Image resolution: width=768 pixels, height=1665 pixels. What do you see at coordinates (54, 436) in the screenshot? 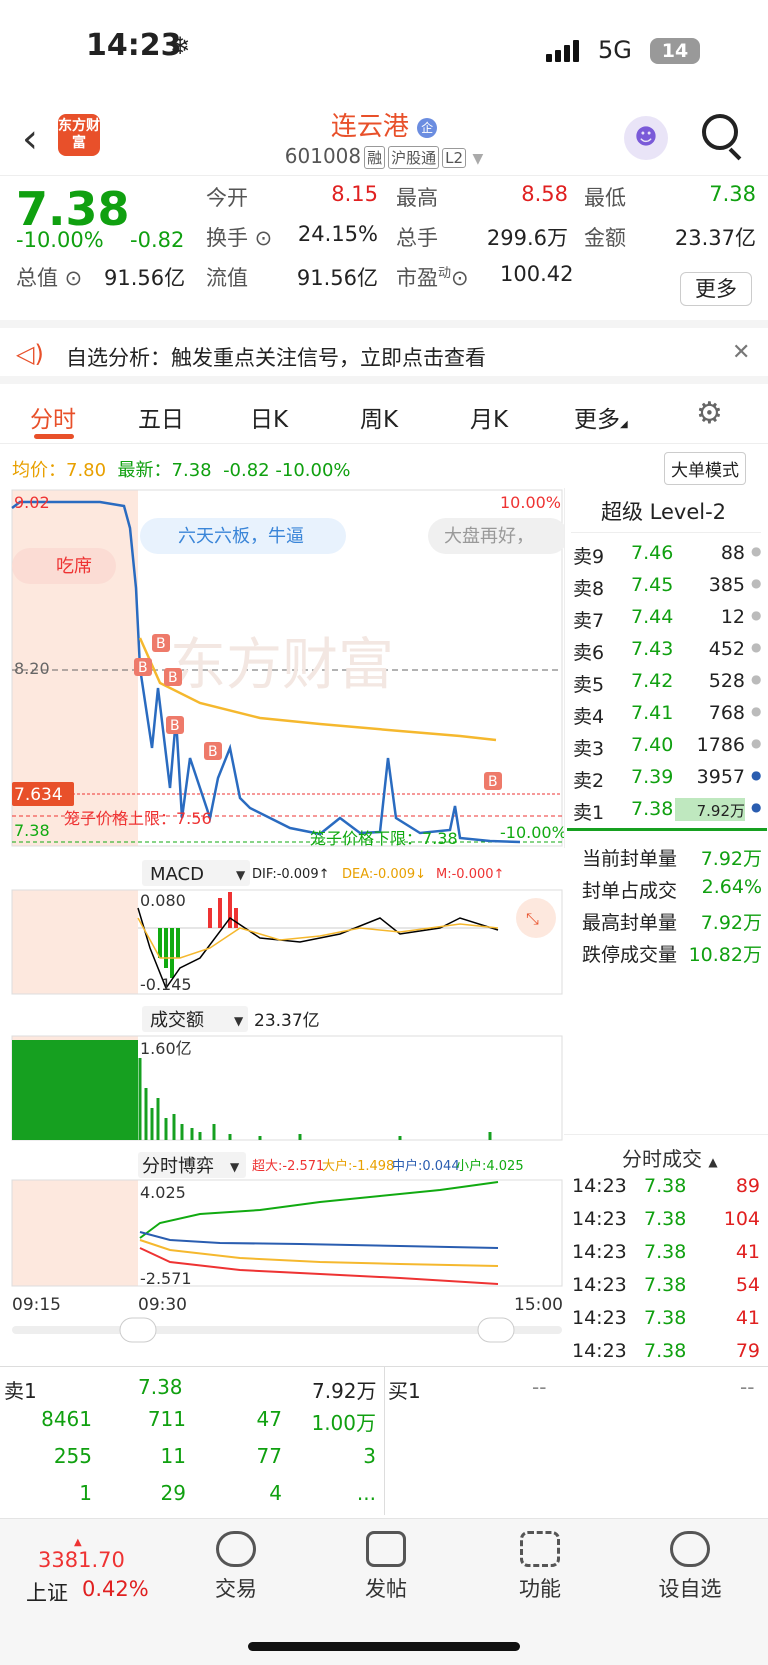
I see `tab-underline` at bounding box center [54, 436].